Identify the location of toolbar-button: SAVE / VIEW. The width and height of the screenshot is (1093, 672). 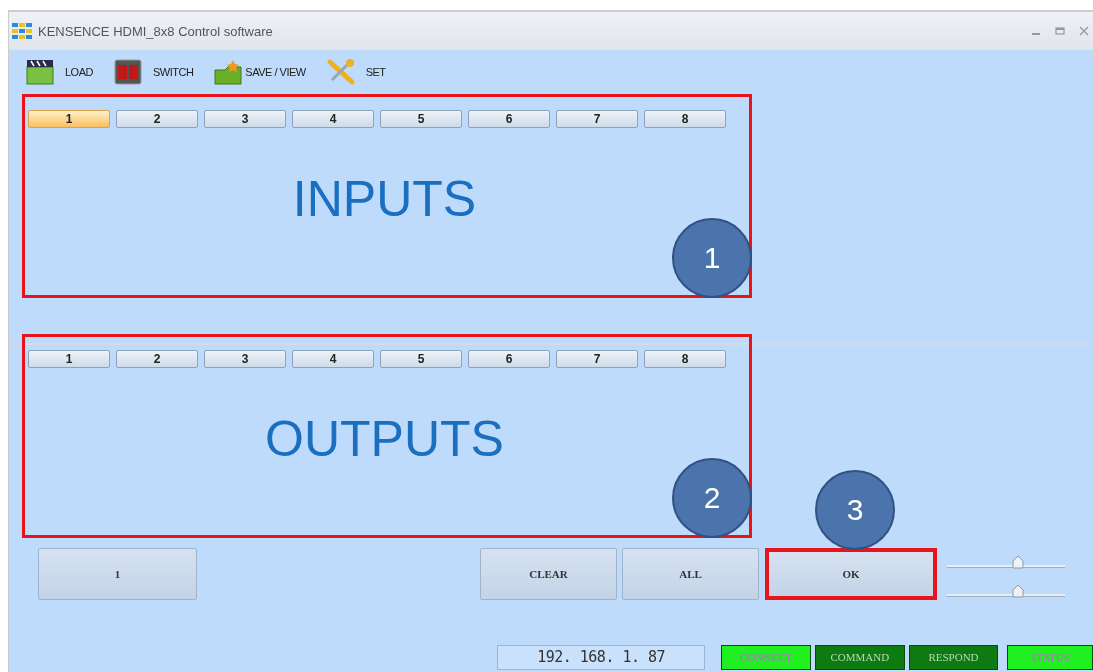
(259, 72).